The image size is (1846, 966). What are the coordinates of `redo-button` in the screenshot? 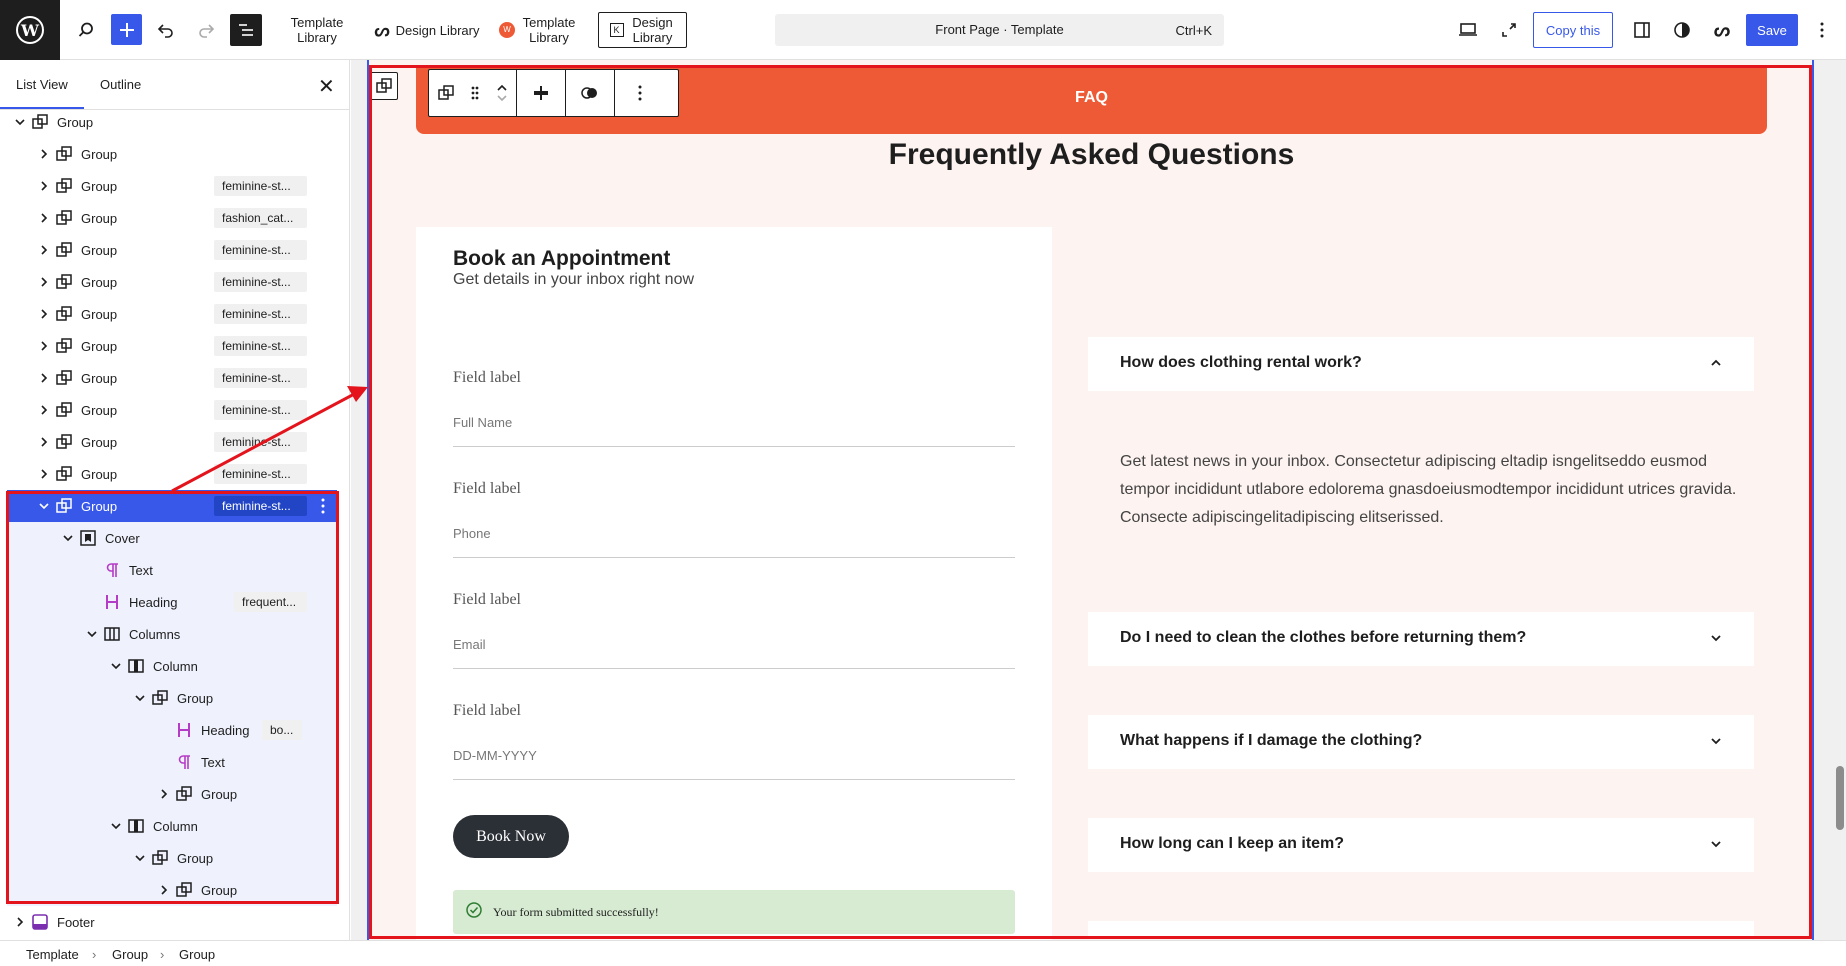 It's located at (206, 30).